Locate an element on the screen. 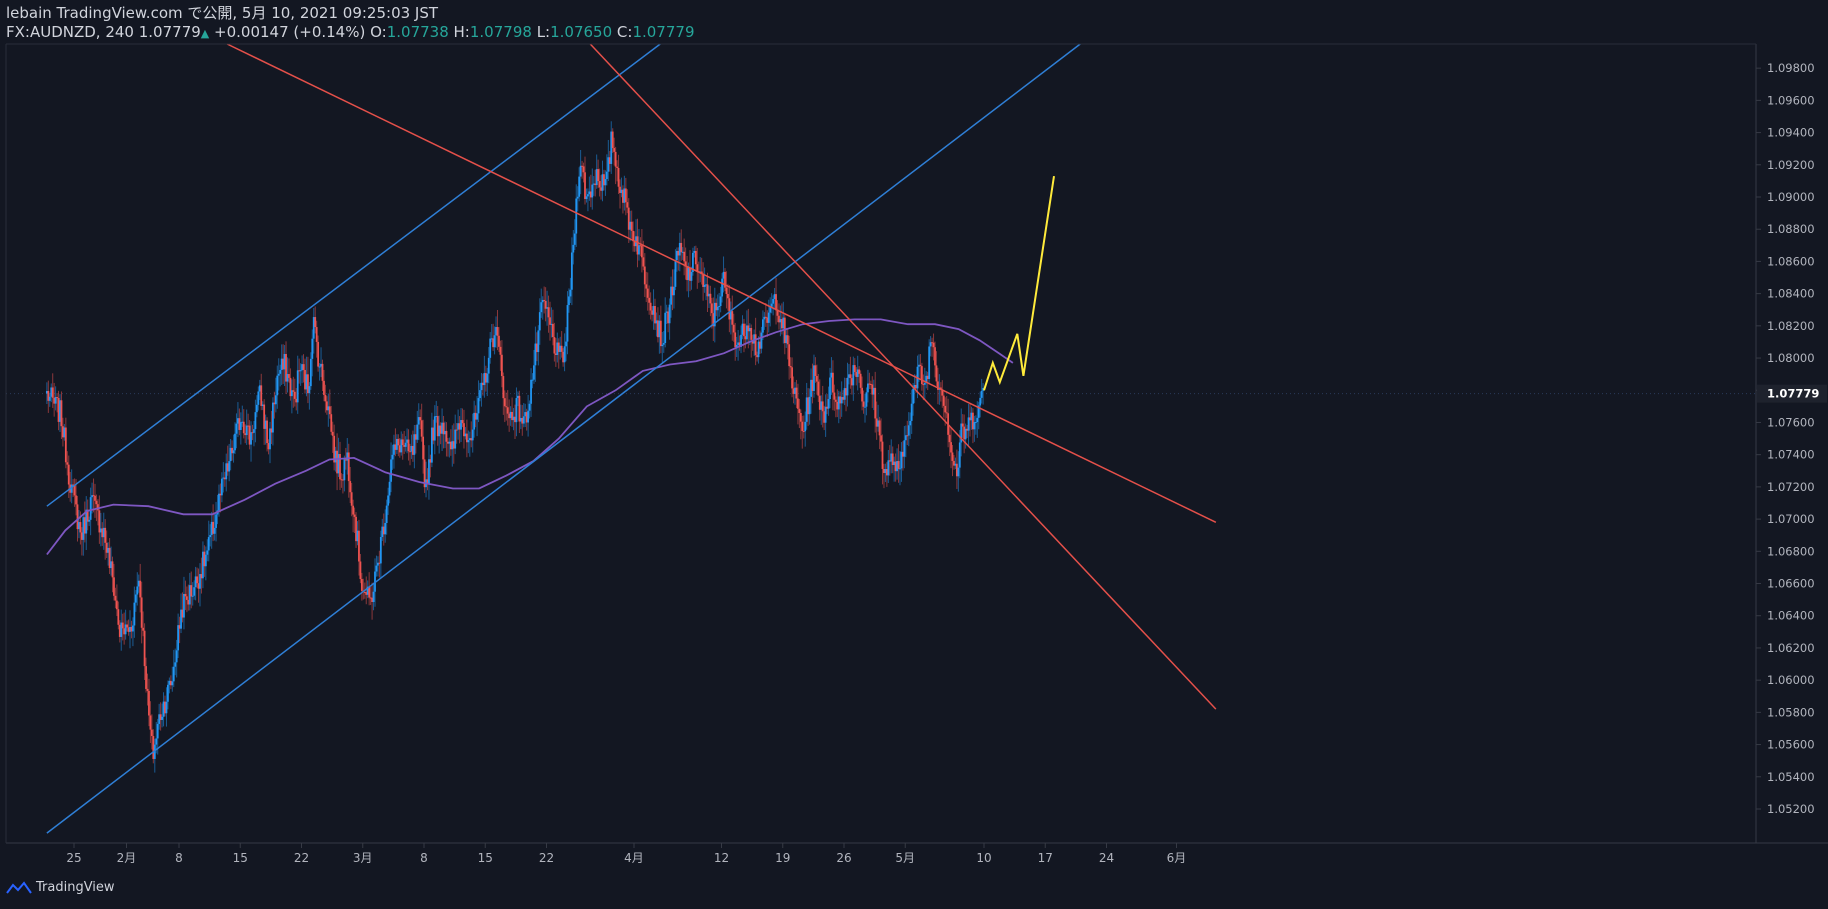 This screenshot has width=1828, height=909. last-price: 1.07779 is located at coordinates (169, 32).